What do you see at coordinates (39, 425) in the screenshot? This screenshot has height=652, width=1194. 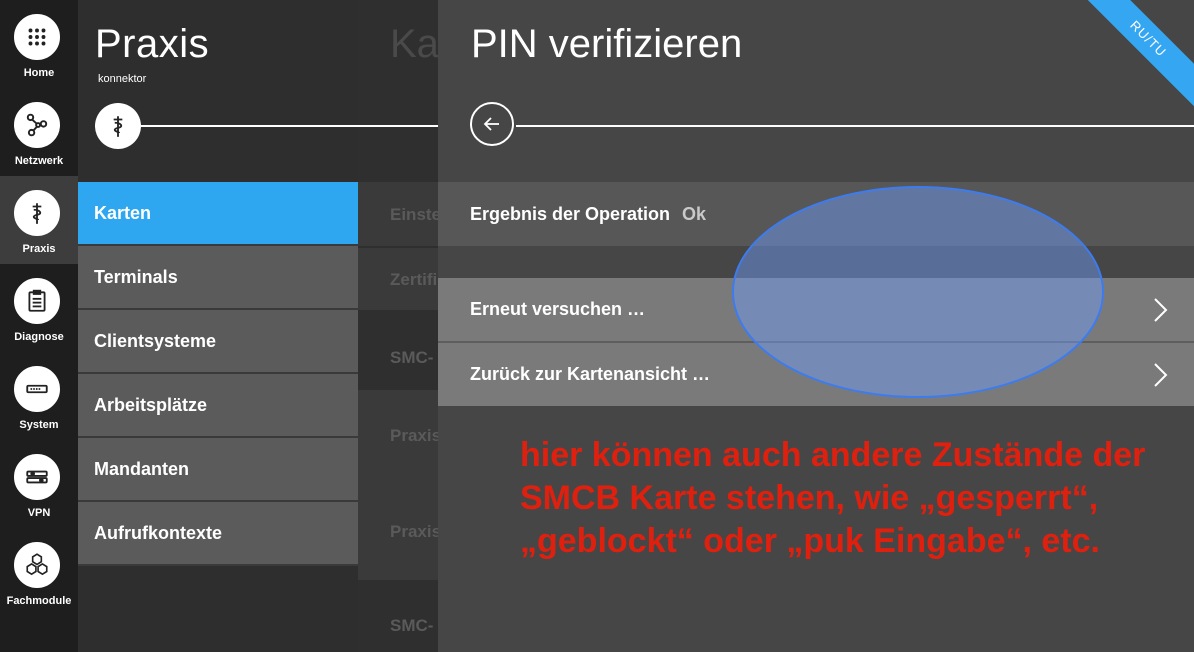 I see `rail-label: System` at bounding box center [39, 425].